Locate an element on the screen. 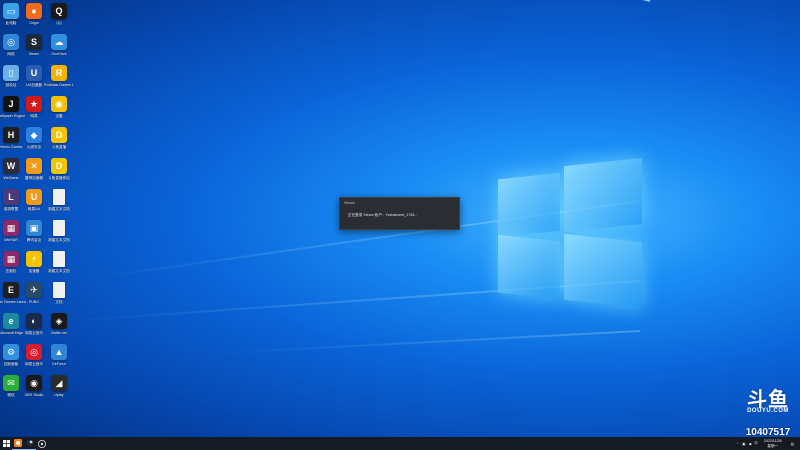  system-tray: ⌃ ▣ ◀ 中 2022/11/26 星期一 ▤ is located at coordinates (765, 443).